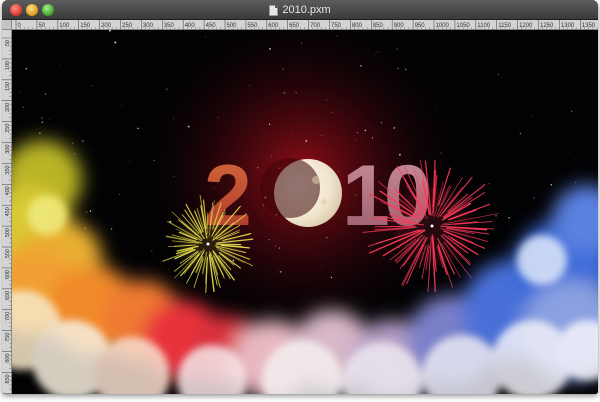  I want to click on ruler-label: 1050, so click(463, 26).